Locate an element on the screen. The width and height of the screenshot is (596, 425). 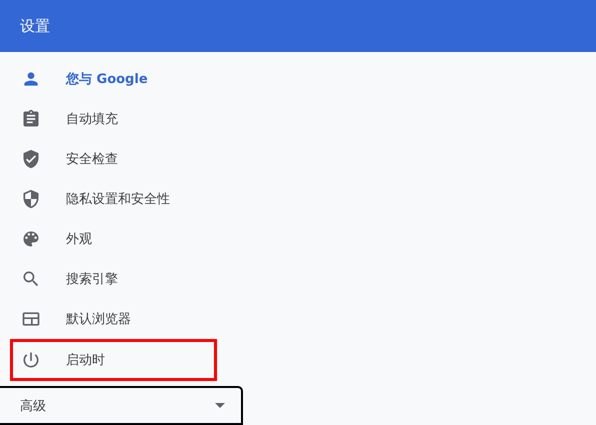
search-icon is located at coordinates (31, 279).